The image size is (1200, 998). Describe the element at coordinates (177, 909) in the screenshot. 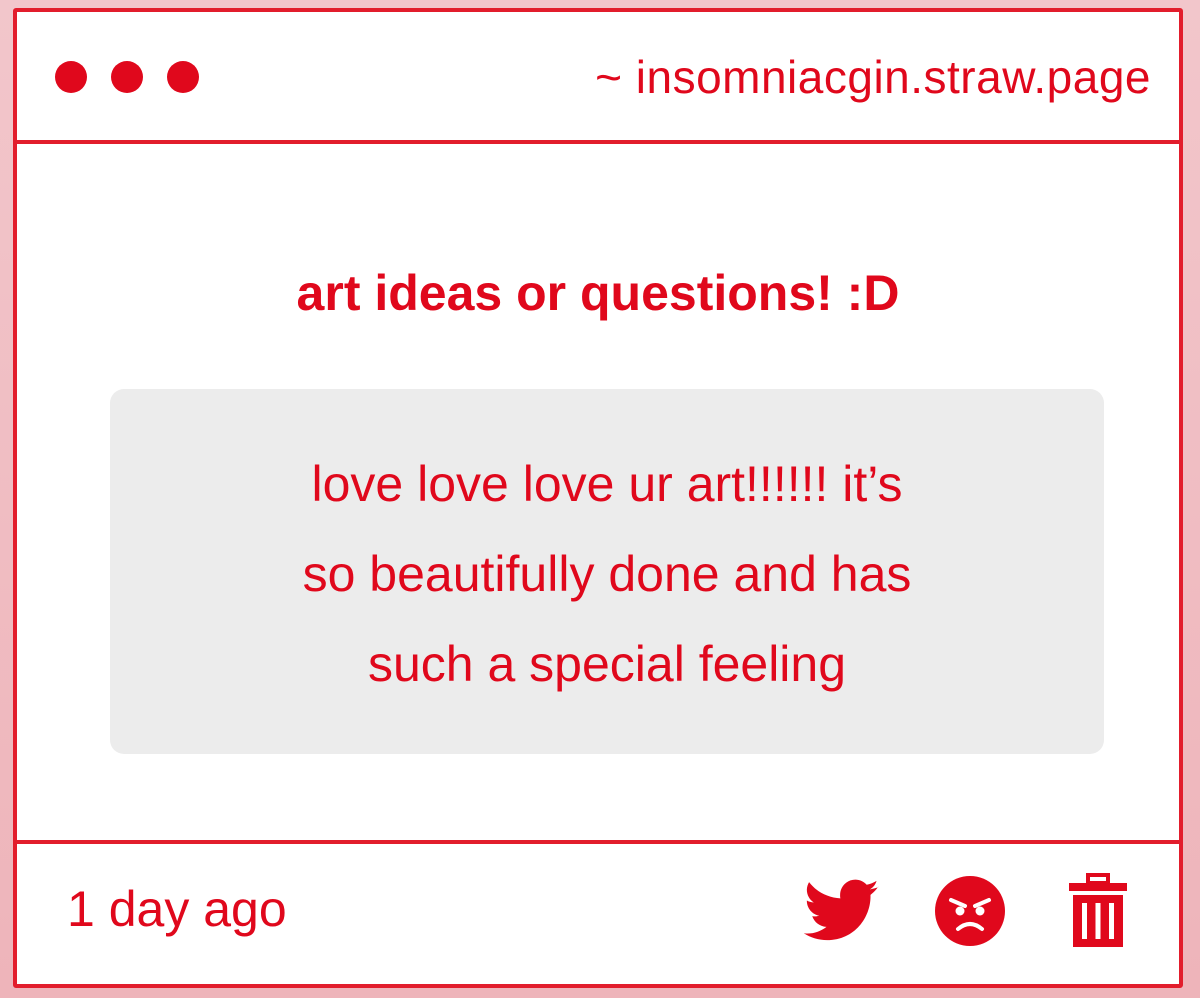

I see `timestamp: 1 day ago` at that location.